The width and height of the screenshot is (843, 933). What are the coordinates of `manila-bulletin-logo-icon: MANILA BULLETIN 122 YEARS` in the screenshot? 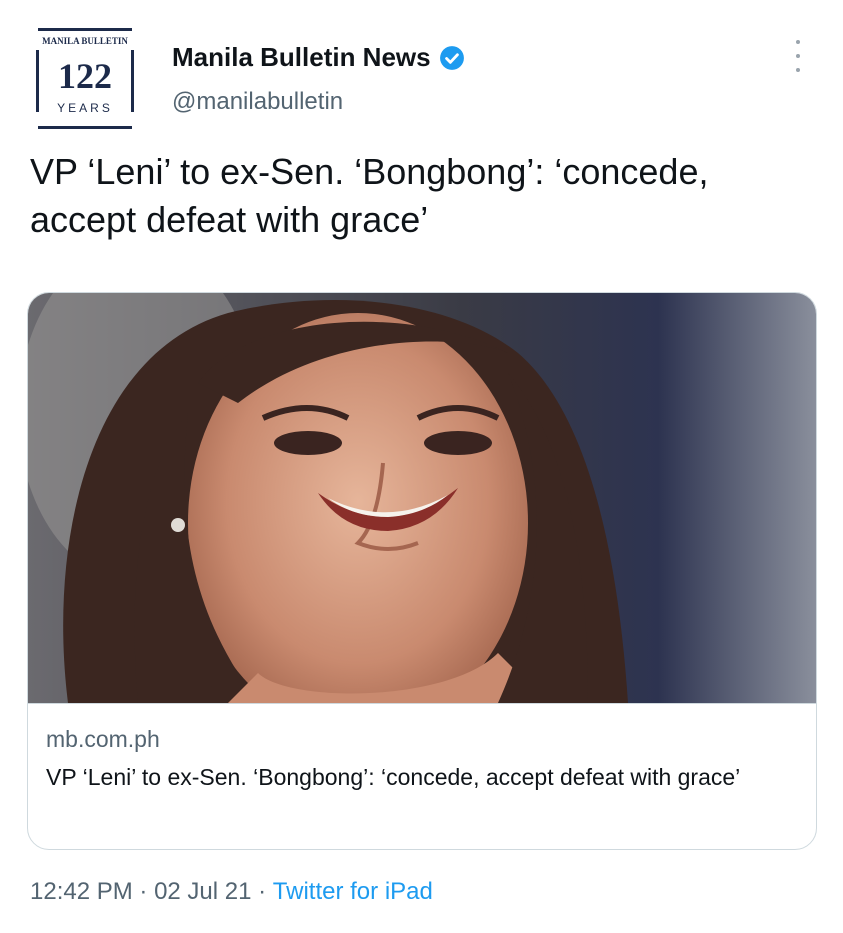 It's located at (85, 81).